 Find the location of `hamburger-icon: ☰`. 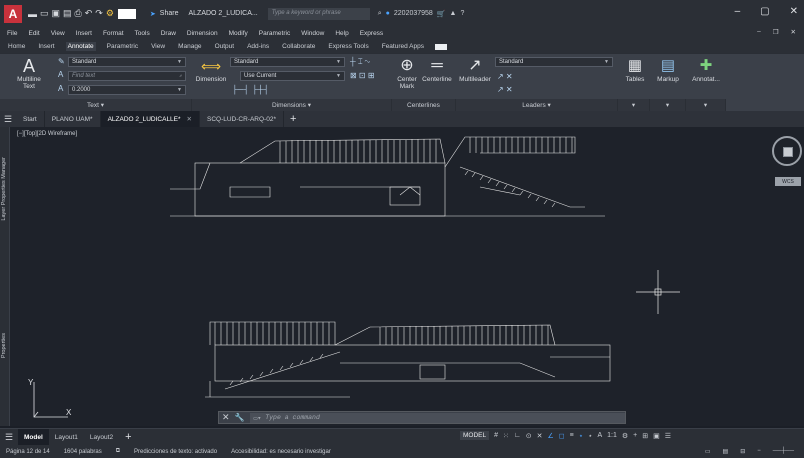

hamburger-icon: ☰ is located at coordinates (9, 437).